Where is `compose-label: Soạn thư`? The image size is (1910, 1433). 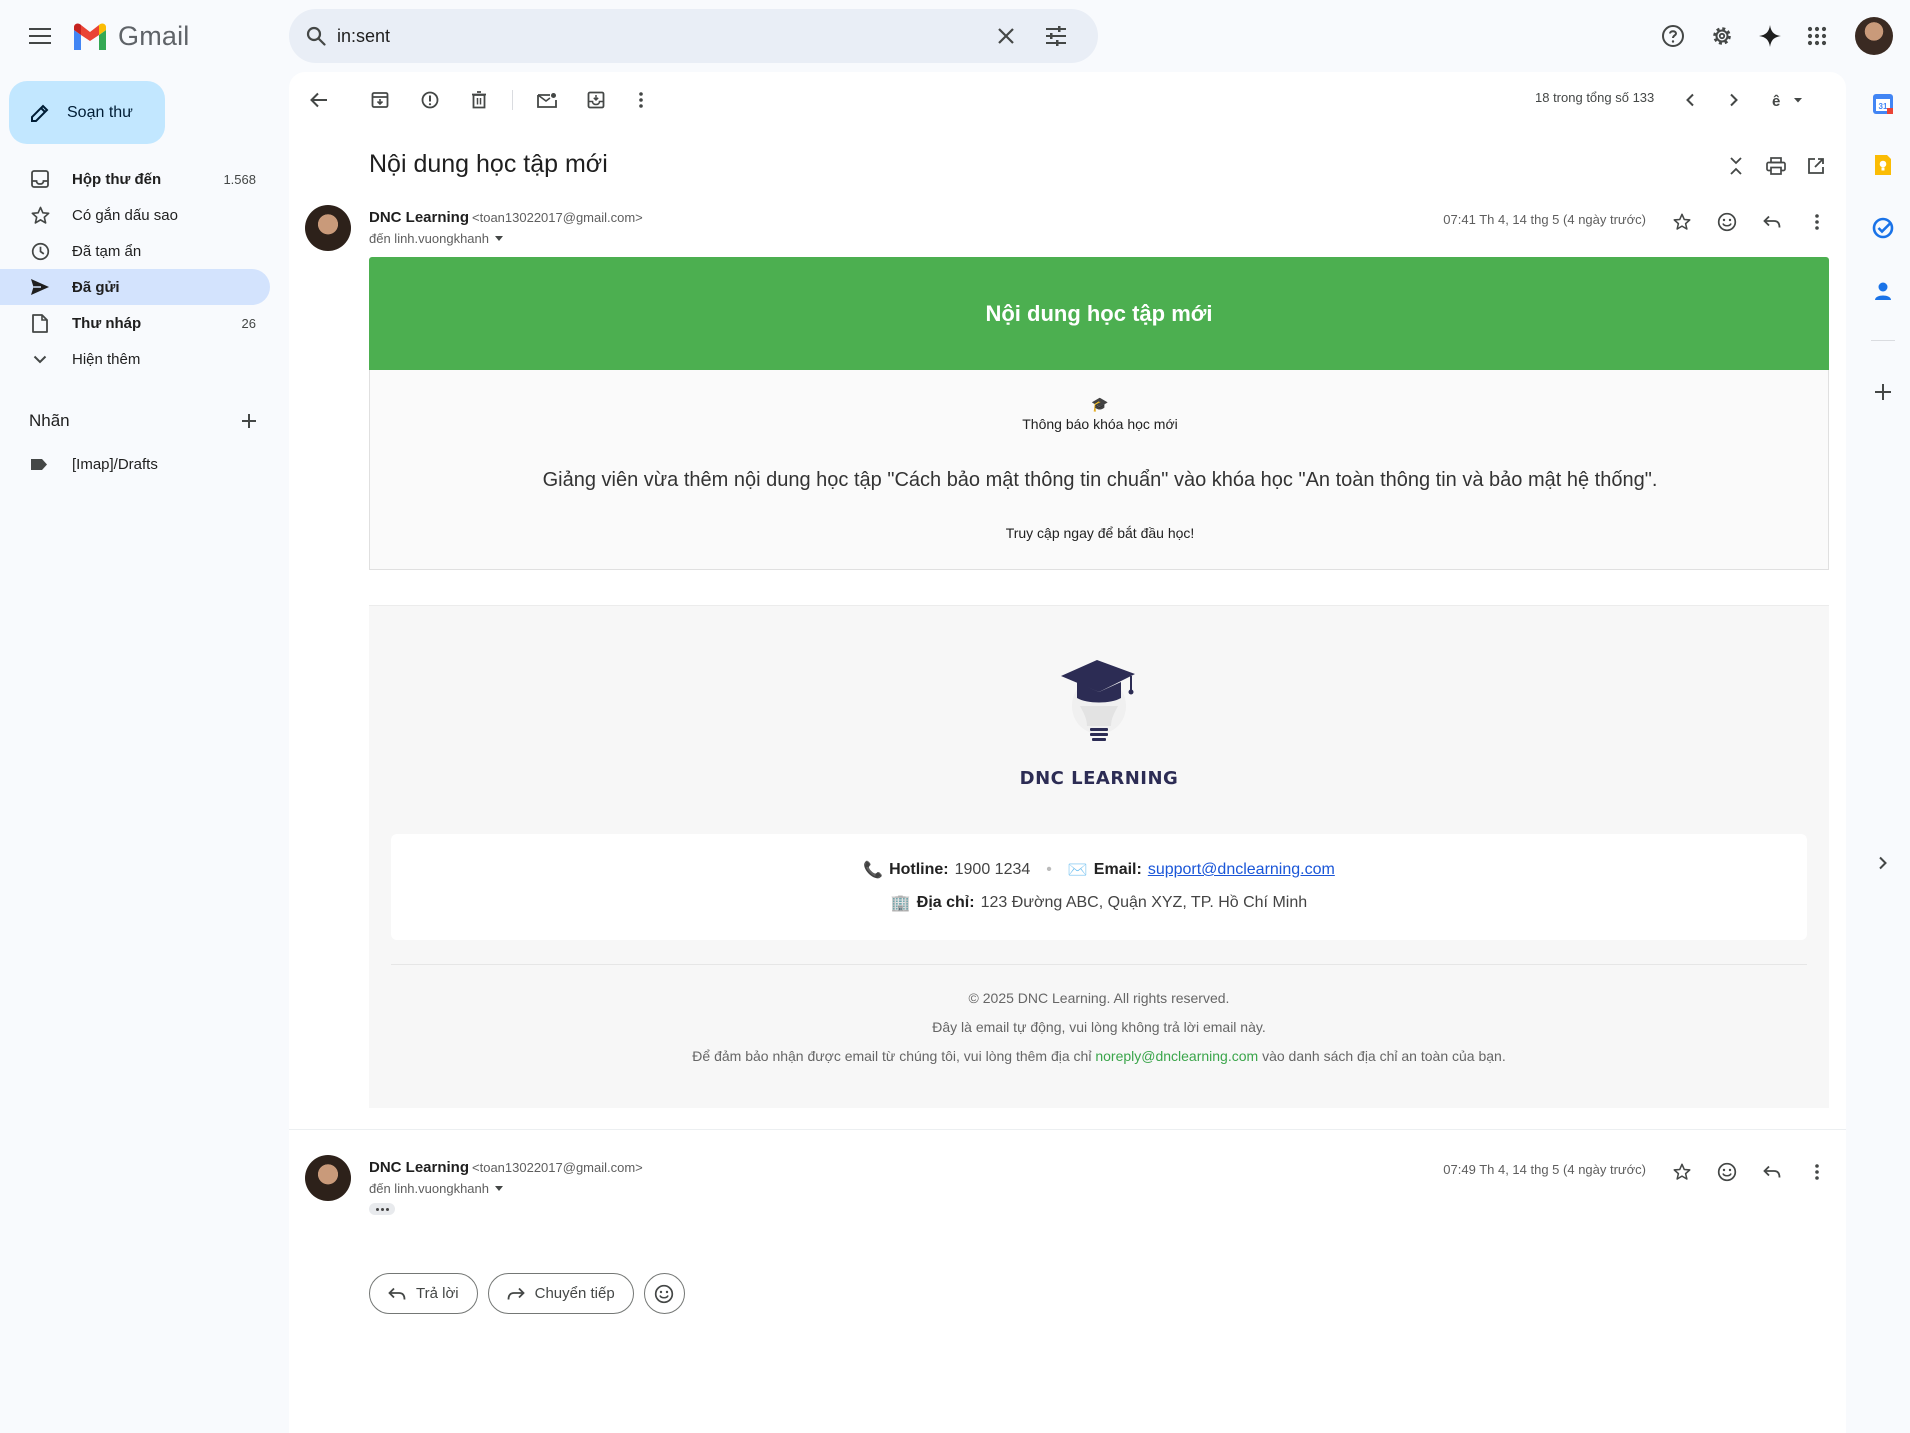
compose-label: Soạn thư is located at coordinates (100, 112).